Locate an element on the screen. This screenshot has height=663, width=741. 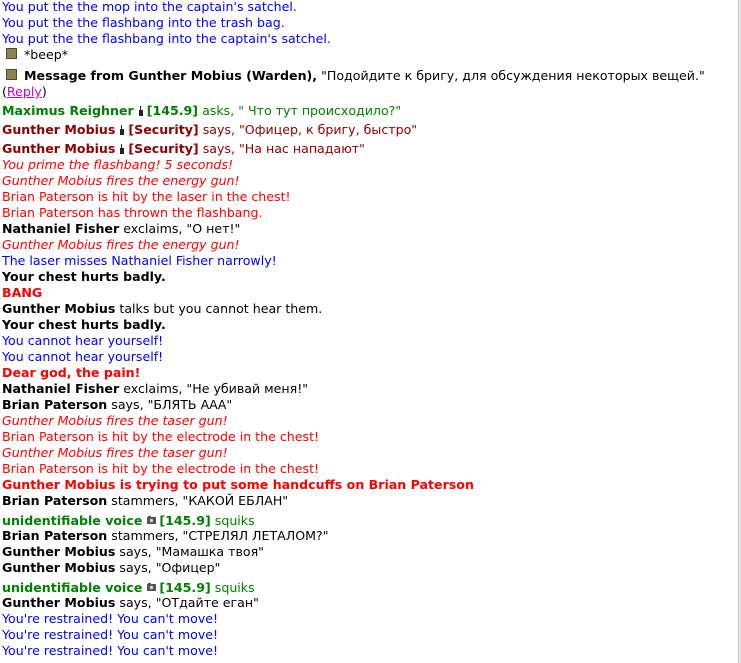
chat-message: Gunther Mobius says, "ОТдайте еган" is located at coordinates (130, 602).